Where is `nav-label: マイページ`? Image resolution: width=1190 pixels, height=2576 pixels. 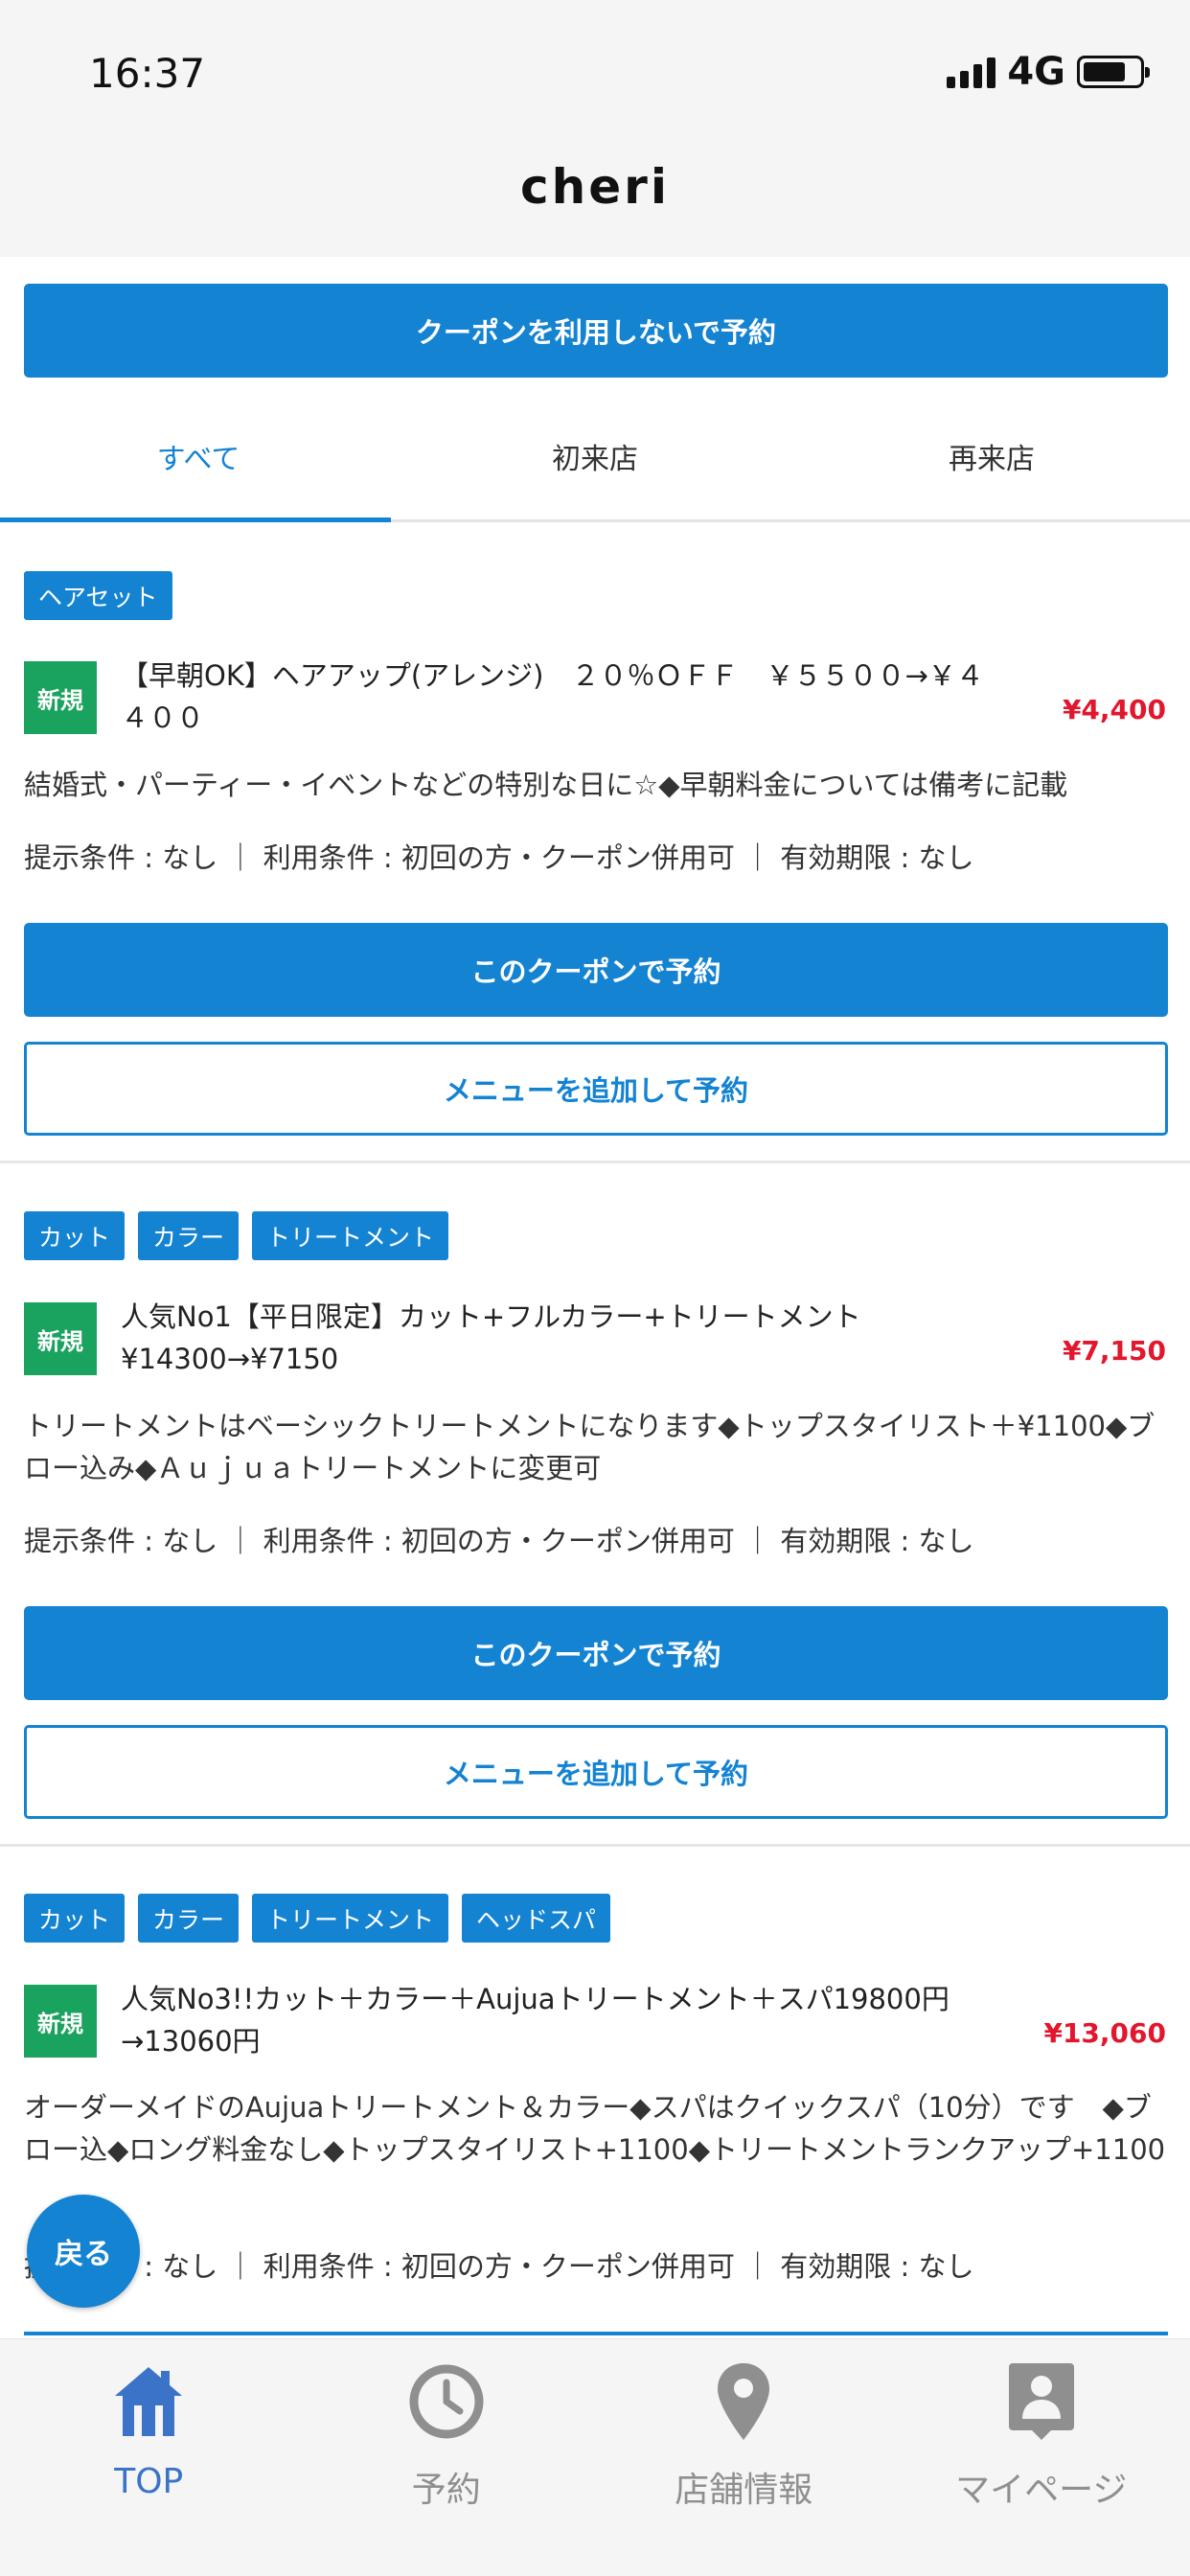 nav-label: マイページ is located at coordinates (1041, 2490).